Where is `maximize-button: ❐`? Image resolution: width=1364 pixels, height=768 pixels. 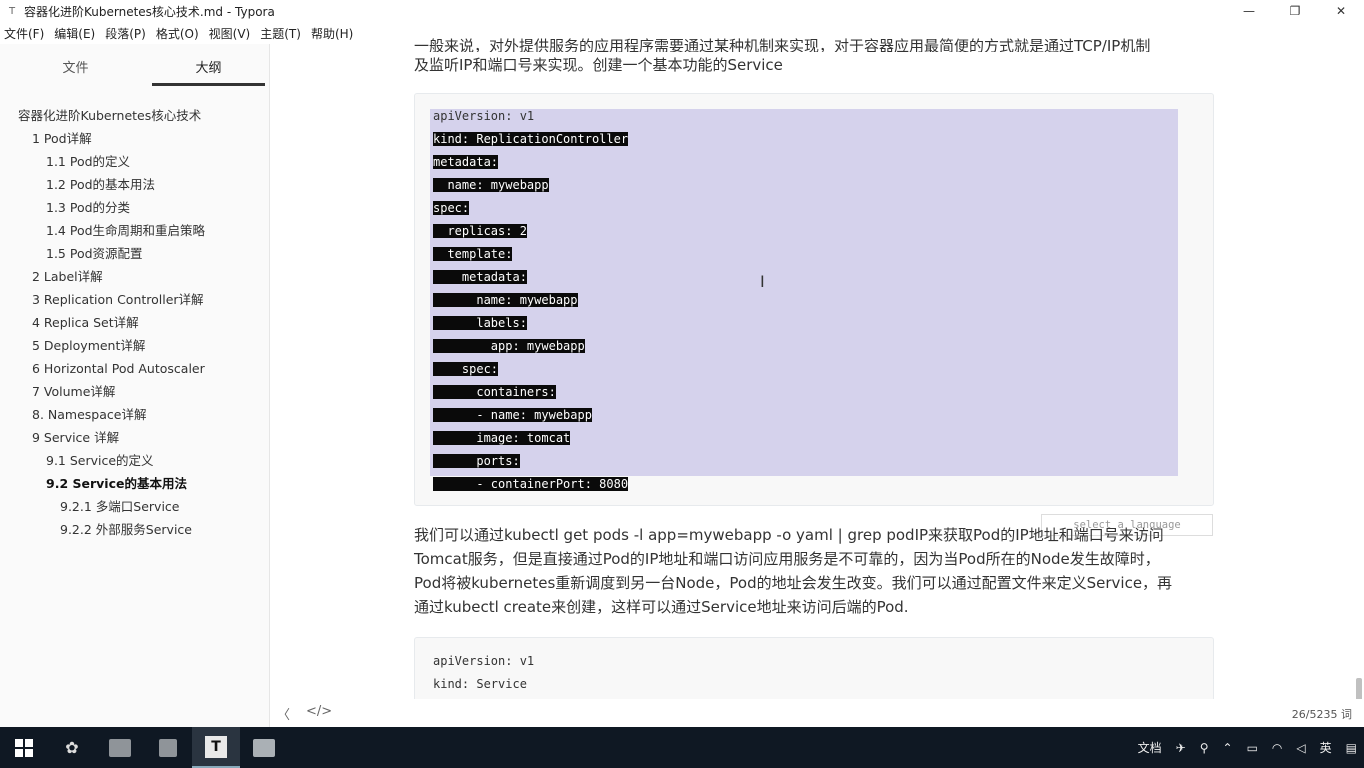
maximize-button: ❐ is located at coordinates (1295, 11).